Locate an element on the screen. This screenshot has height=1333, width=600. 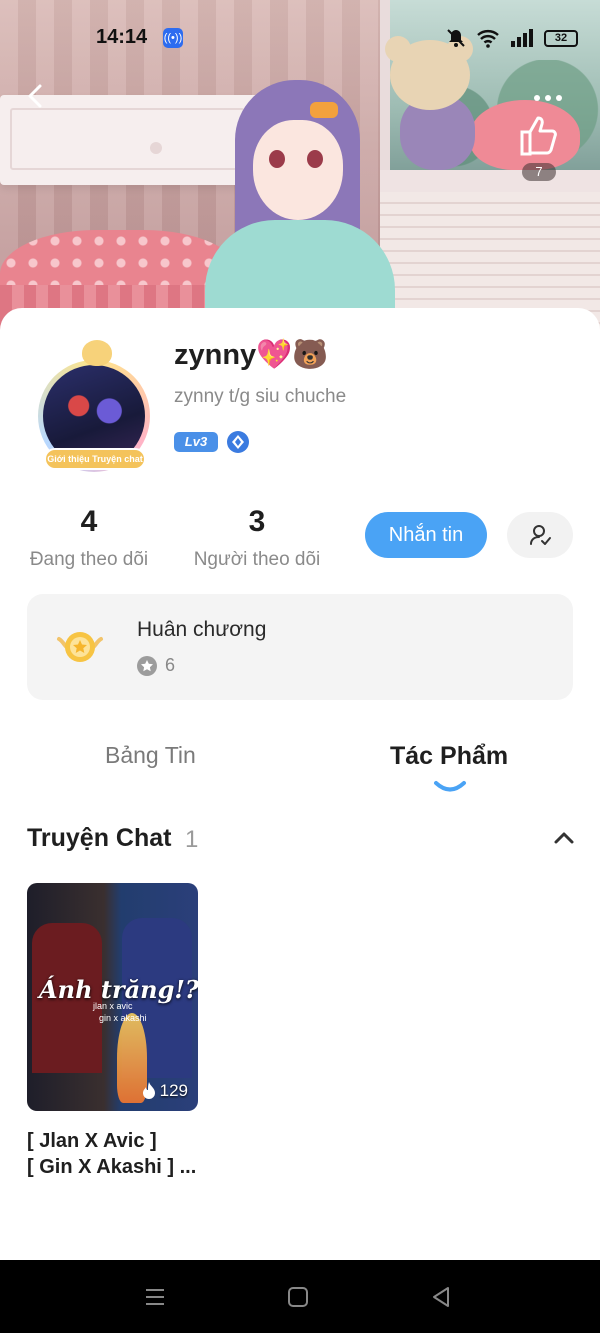
broadcast-icon: ((•)) is located at coordinates (173, 38).